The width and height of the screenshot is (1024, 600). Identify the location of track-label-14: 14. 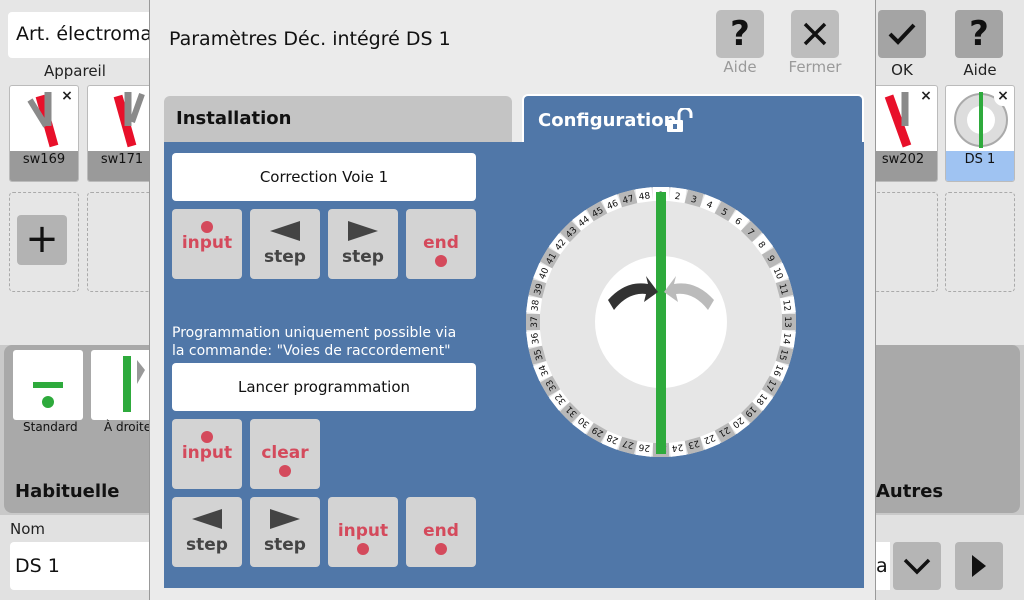
(787, 338).